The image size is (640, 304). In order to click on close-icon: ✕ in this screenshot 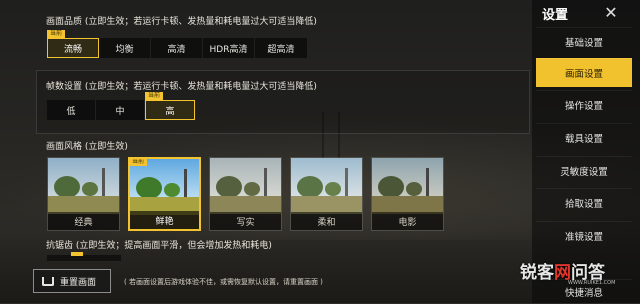, I will do `click(611, 12)`.